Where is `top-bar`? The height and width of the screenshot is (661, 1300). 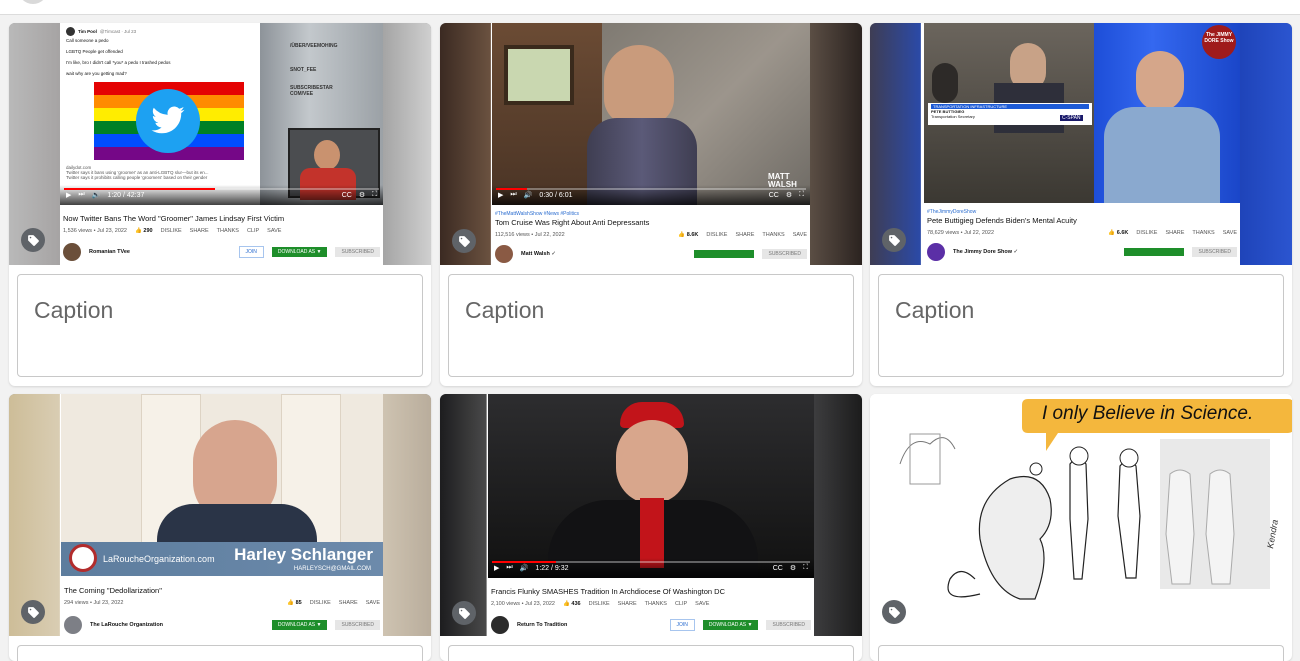
top-bar is located at coordinates (650, 7).